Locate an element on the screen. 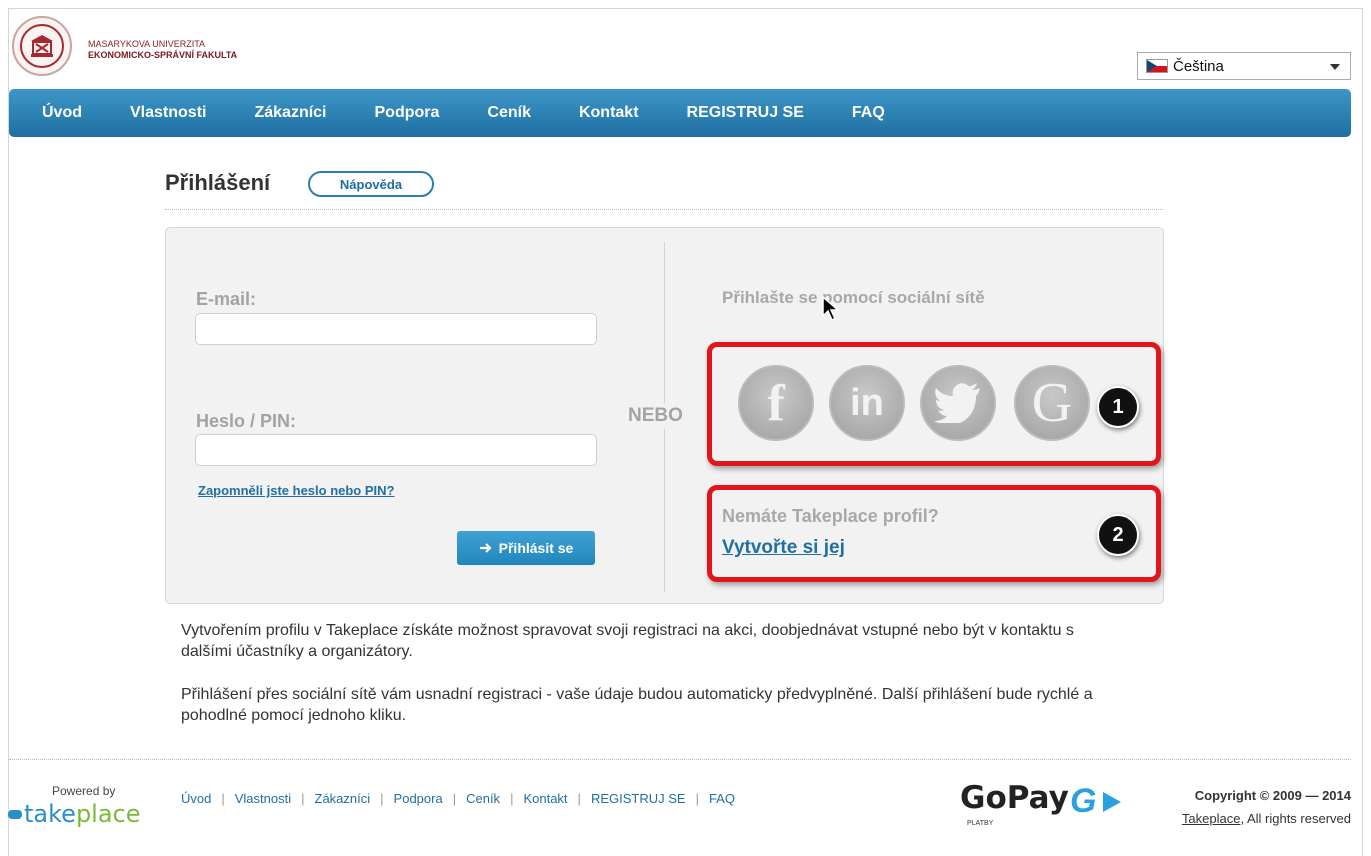 Image resolution: width=1371 pixels, height=856 pixels. footer-nav-uvod: Úvod is located at coordinates (196, 798).